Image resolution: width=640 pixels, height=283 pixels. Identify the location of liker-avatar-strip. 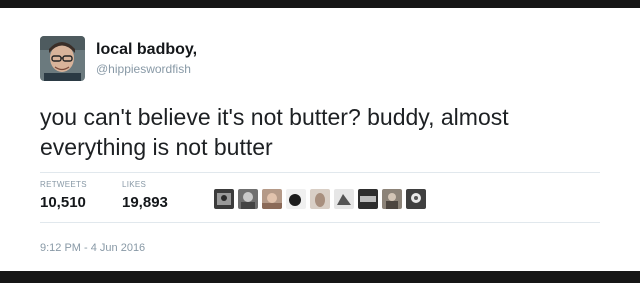
(320, 201).